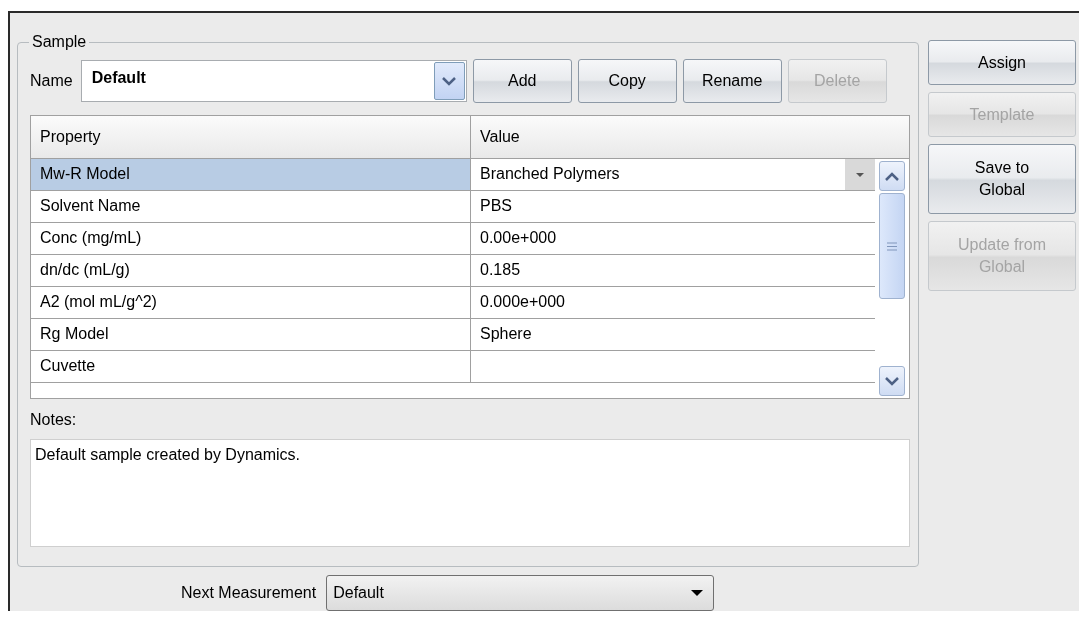 The height and width of the screenshot is (622, 1079). What do you see at coordinates (1002, 179) in the screenshot?
I see `action-button: Save to Global` at bounding box center [1002, 179].